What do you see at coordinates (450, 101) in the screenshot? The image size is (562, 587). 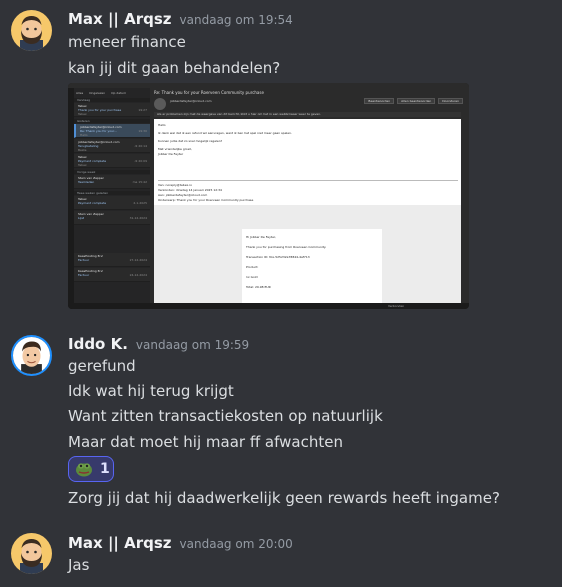 I see `forward-button: Doorsturen` at bounding box center [450, 101].